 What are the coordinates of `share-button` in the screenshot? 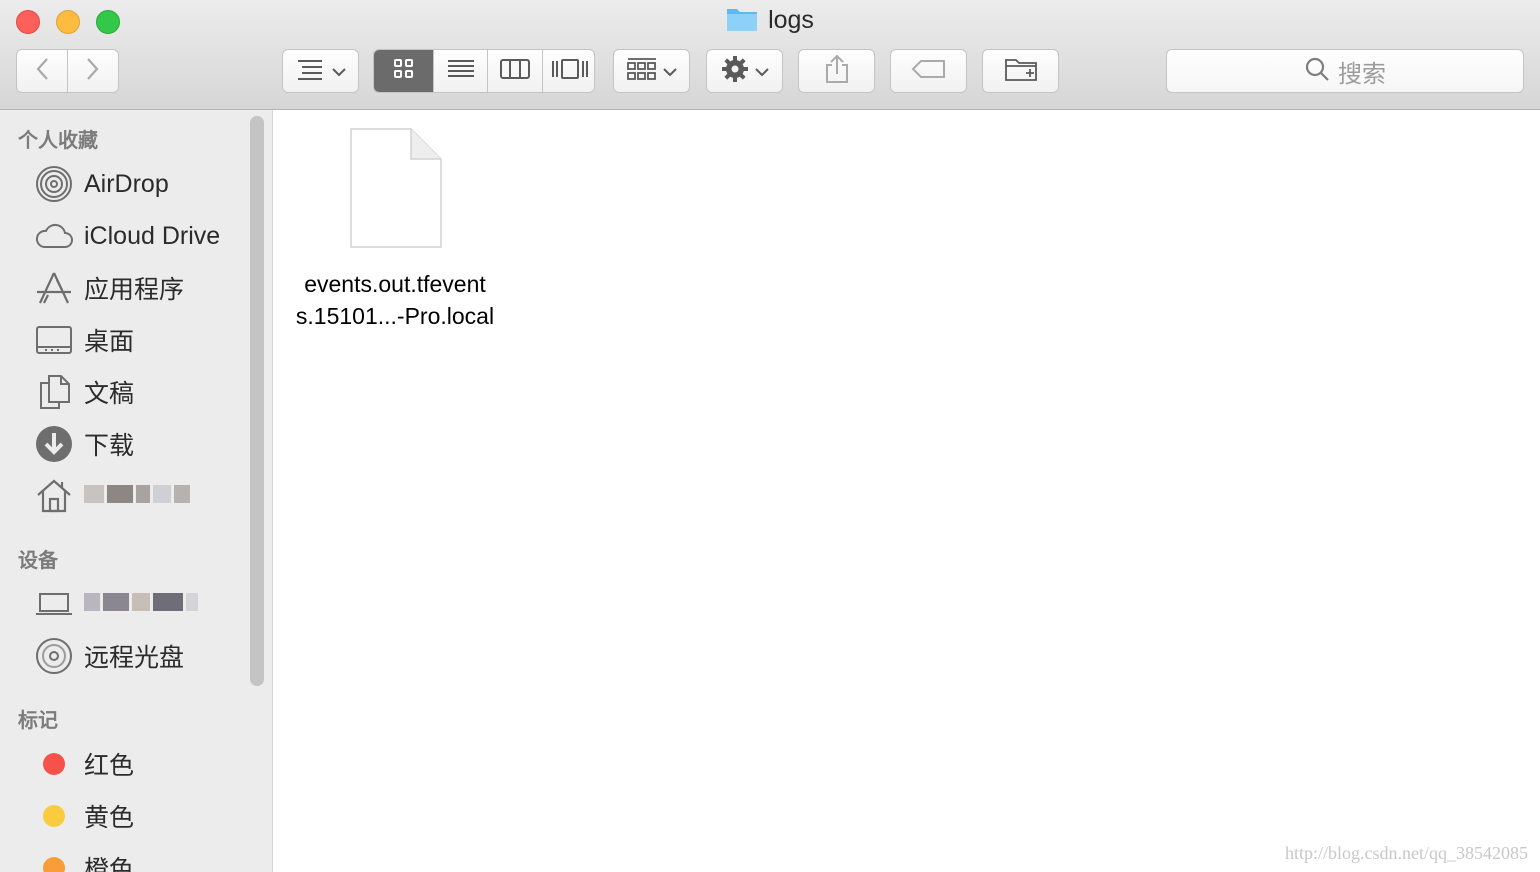 It's located at (836, 71).